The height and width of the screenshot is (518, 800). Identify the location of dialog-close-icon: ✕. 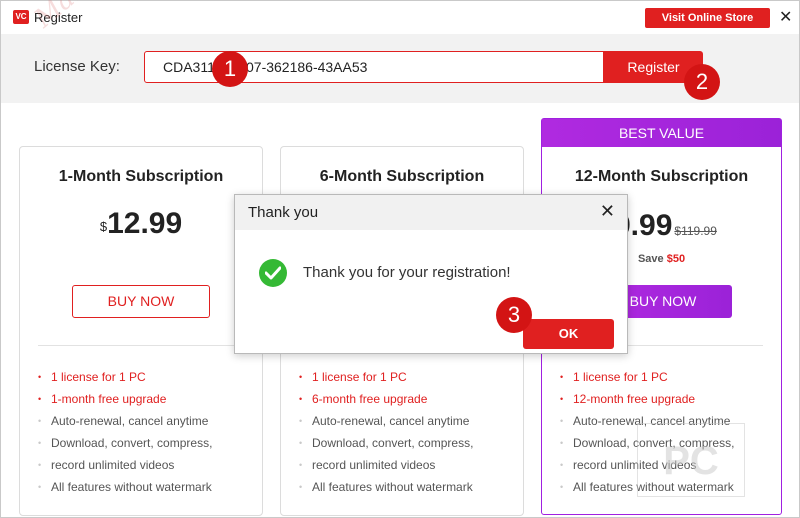
(607, 211).